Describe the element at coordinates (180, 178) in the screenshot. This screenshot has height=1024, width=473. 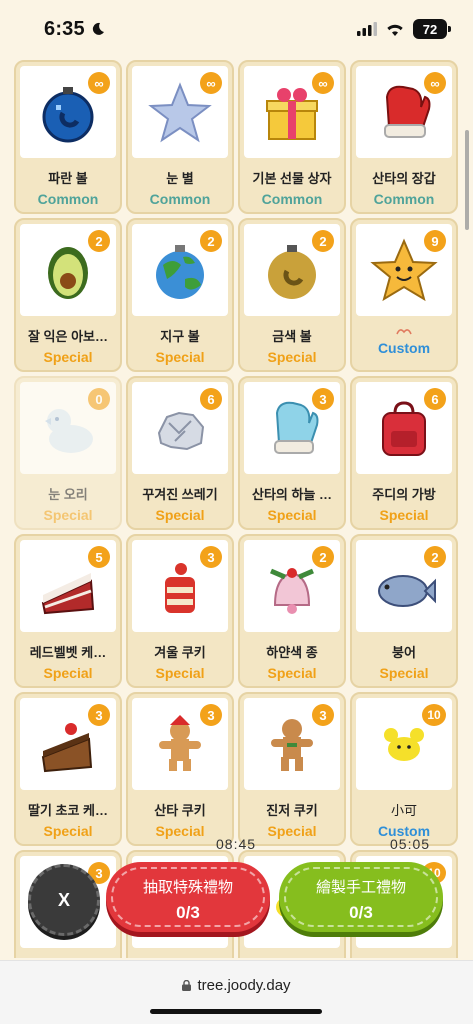
I see `gift-name: 눈 별` at that location.